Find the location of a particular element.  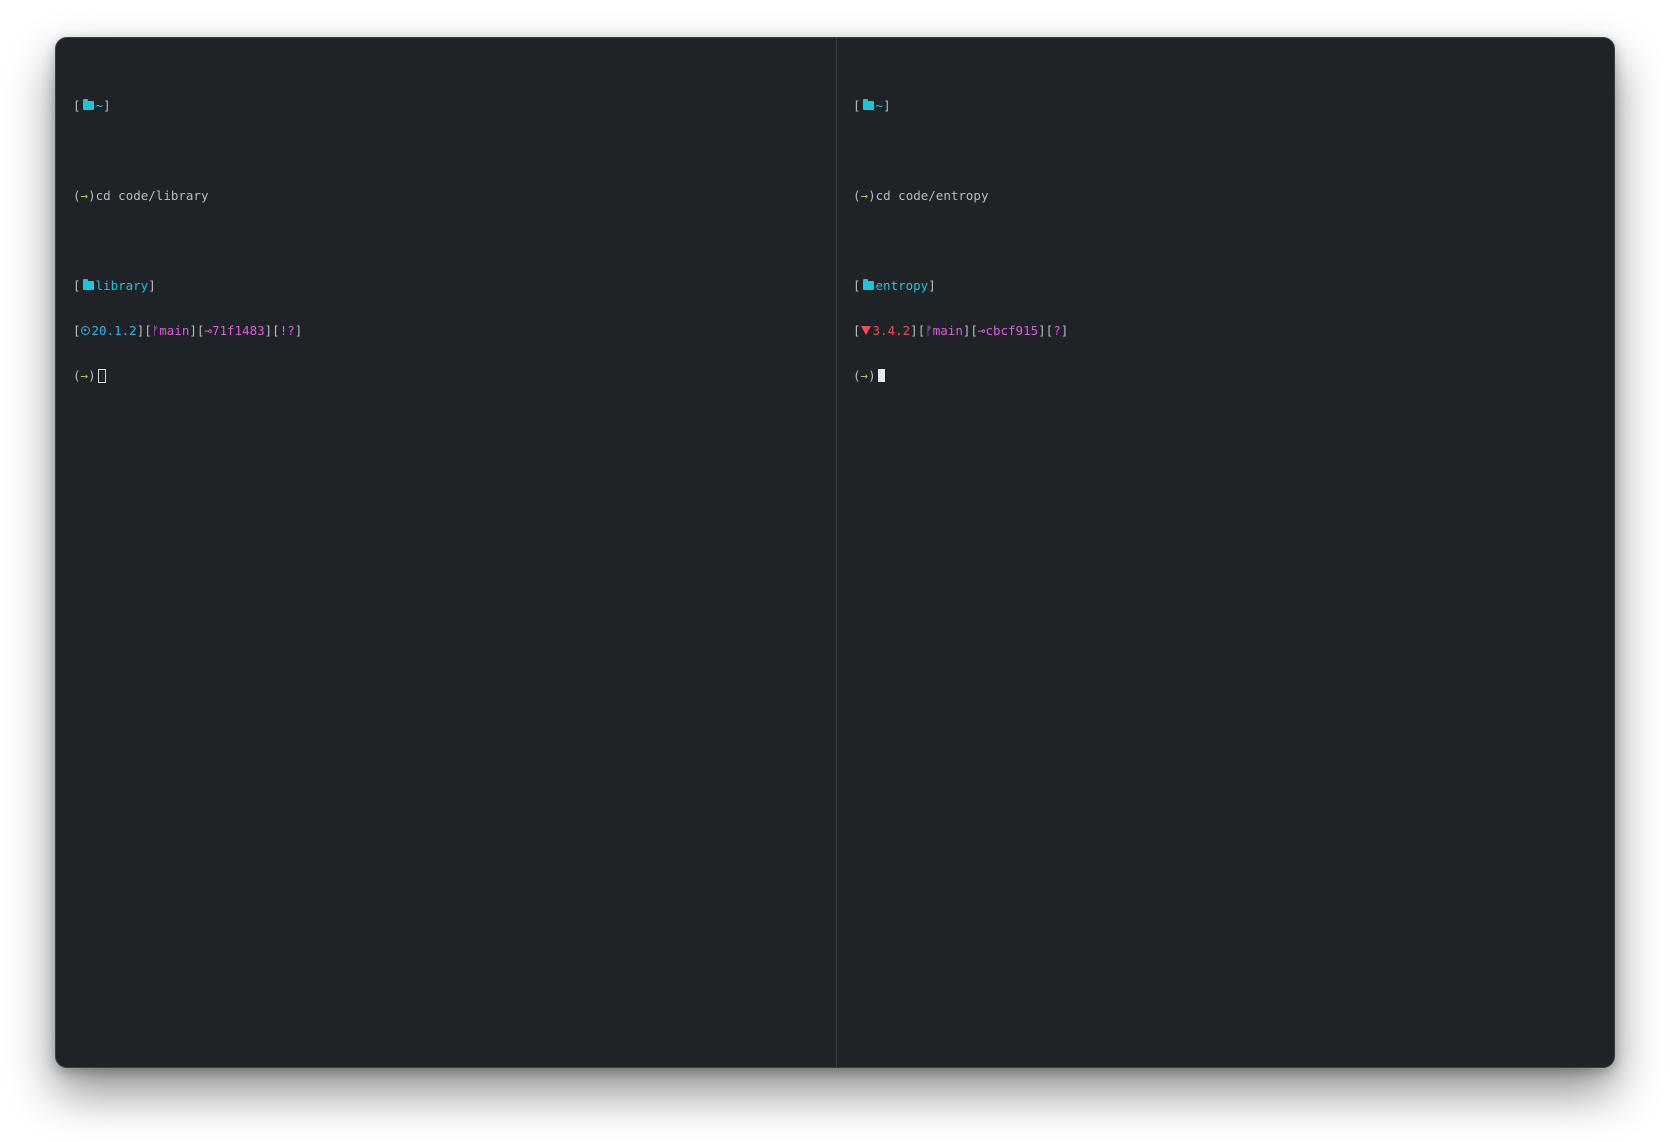

git-commit-hash: 71f1483 is located at coordinates (238, 330).